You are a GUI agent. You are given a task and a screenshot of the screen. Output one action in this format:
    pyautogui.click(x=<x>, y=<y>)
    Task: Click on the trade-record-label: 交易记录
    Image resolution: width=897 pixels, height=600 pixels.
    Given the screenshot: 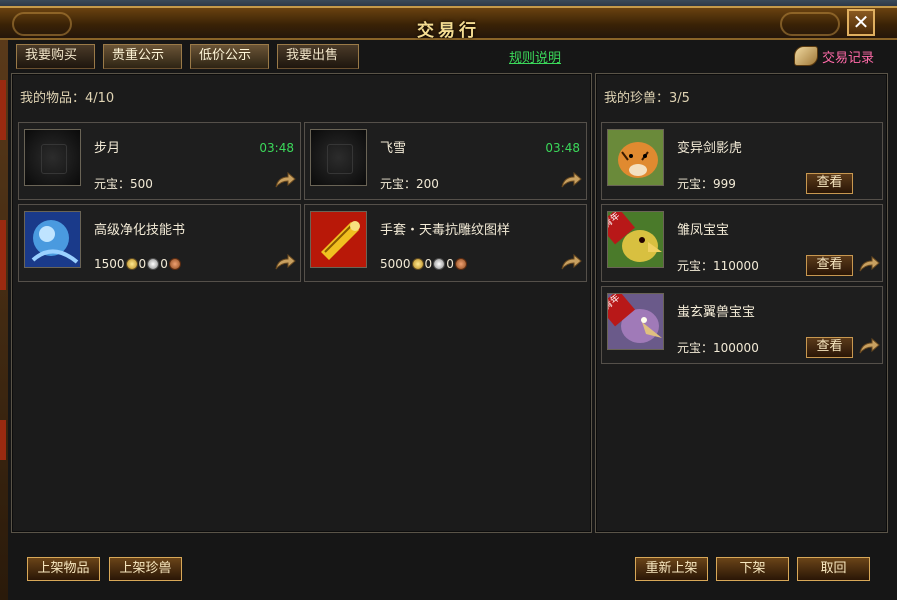 What is the action you would take?
    pyautogui.click(x=848, y=58)
    